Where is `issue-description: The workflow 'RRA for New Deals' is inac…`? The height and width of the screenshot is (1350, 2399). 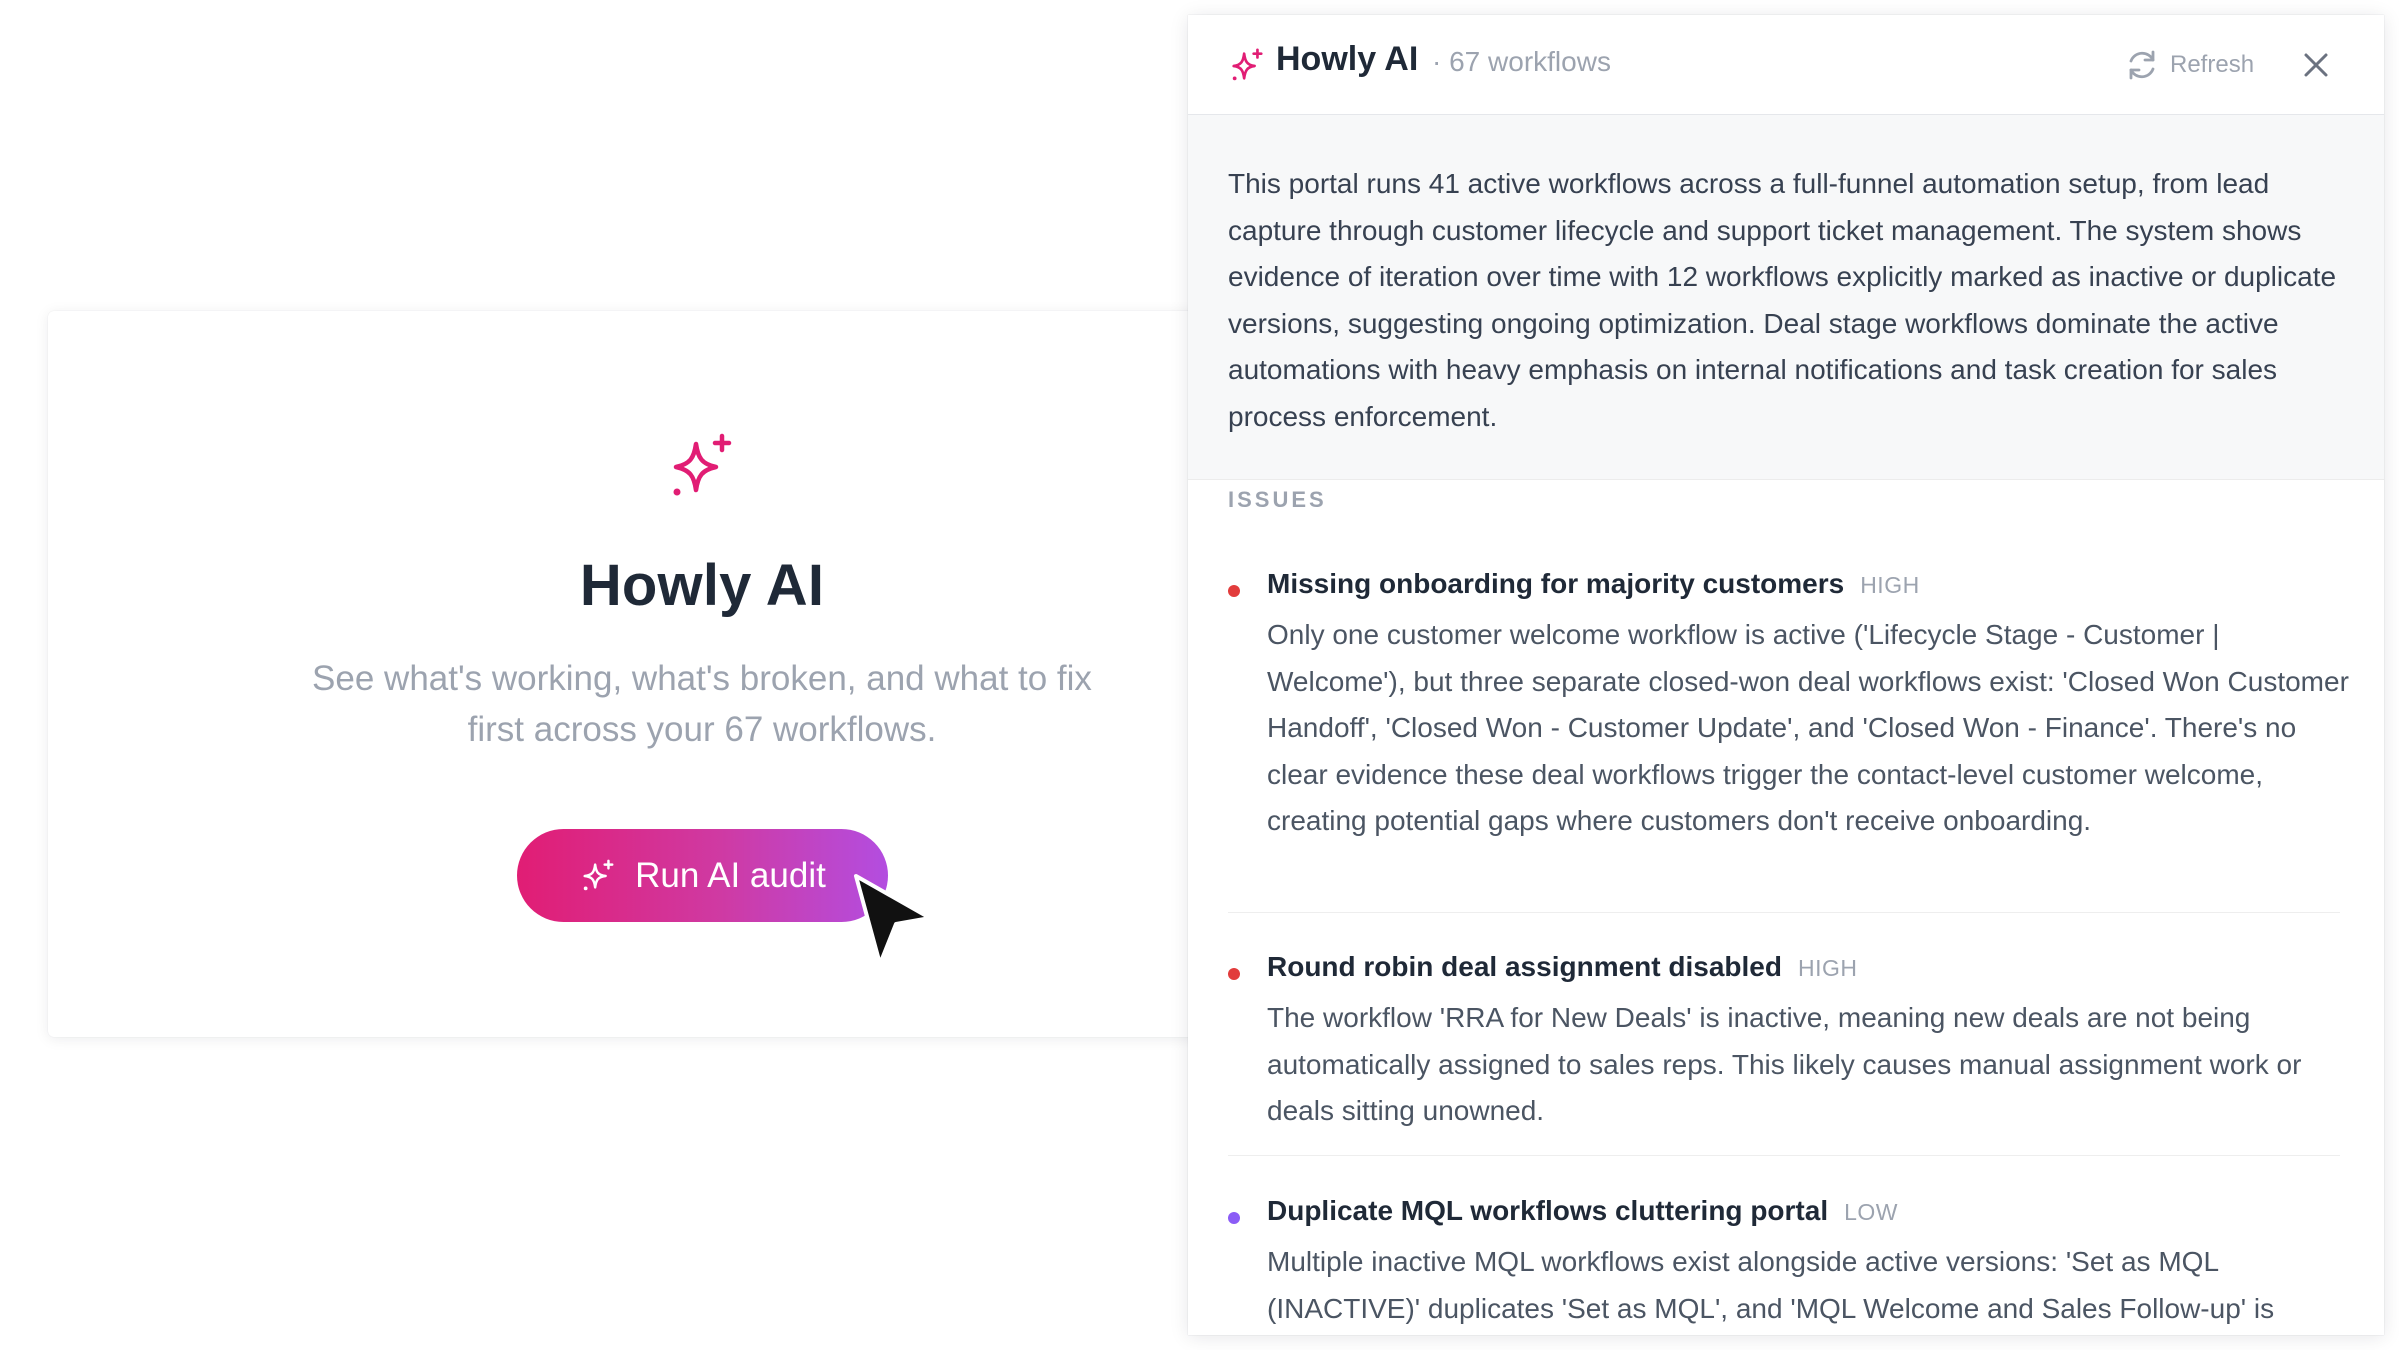 issue-description: The workflow 'RRA for New Deals' is inac… is located at coordinates (1784, 1064).